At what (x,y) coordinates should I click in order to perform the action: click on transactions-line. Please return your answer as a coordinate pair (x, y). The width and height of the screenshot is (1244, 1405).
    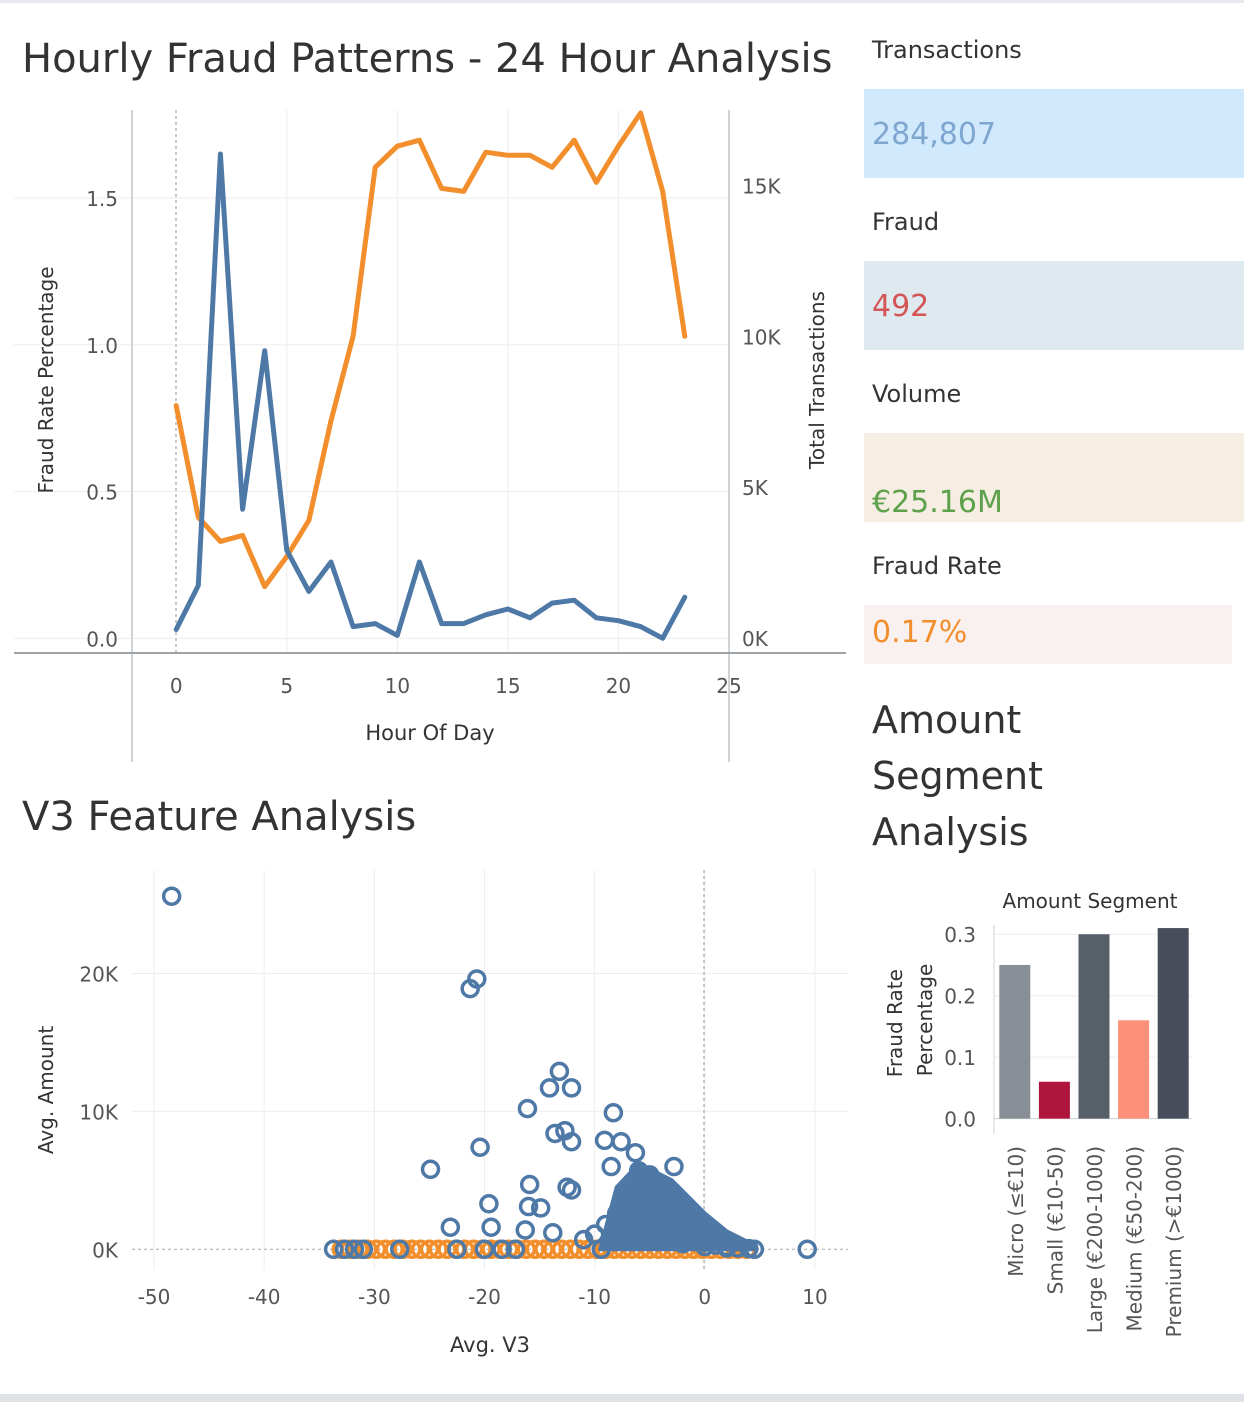
    Looking at the image, I should click on (430, 350).